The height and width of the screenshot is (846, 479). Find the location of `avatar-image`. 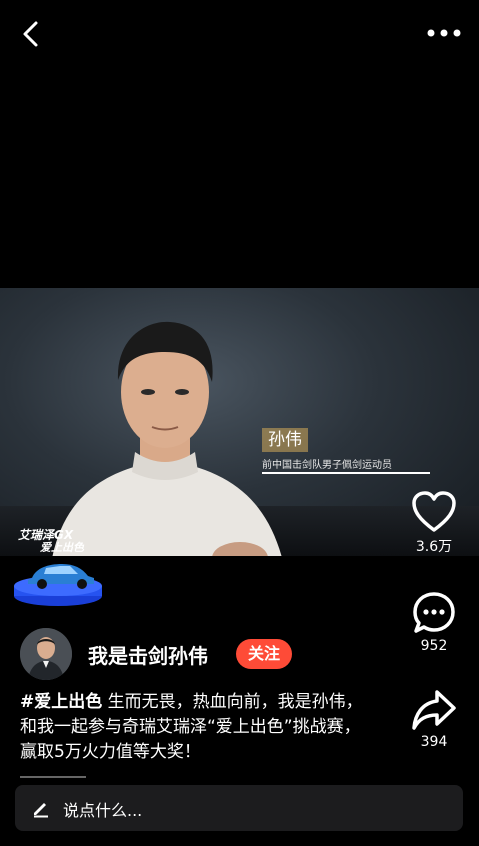

avatar-image is located at coordinates (46, 654).